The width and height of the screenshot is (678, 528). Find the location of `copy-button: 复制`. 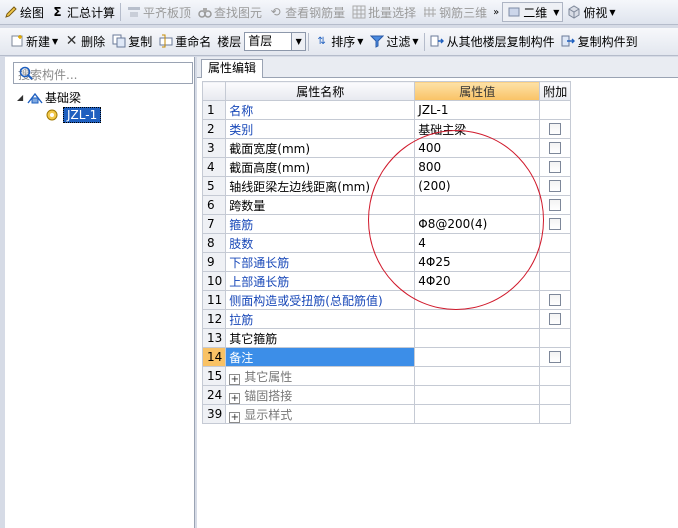

copy-button: 复制 is located at coordinates (131, 42).